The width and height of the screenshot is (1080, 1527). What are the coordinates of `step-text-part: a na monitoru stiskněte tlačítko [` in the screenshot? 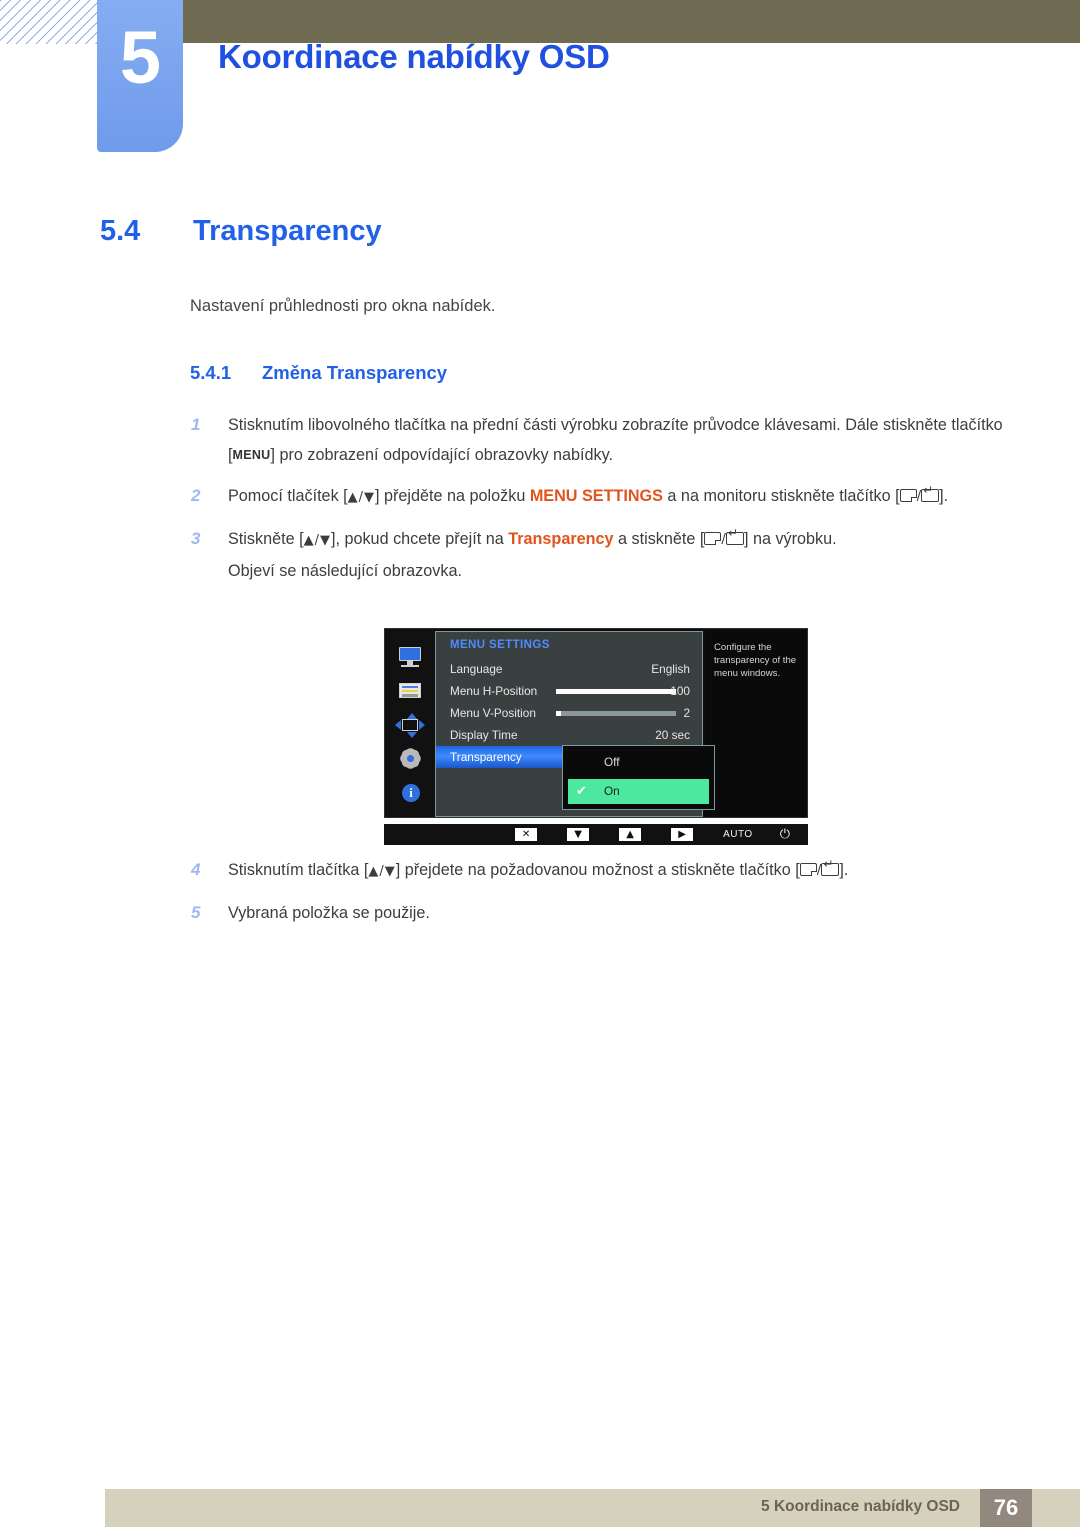 It's located at (781, 496).